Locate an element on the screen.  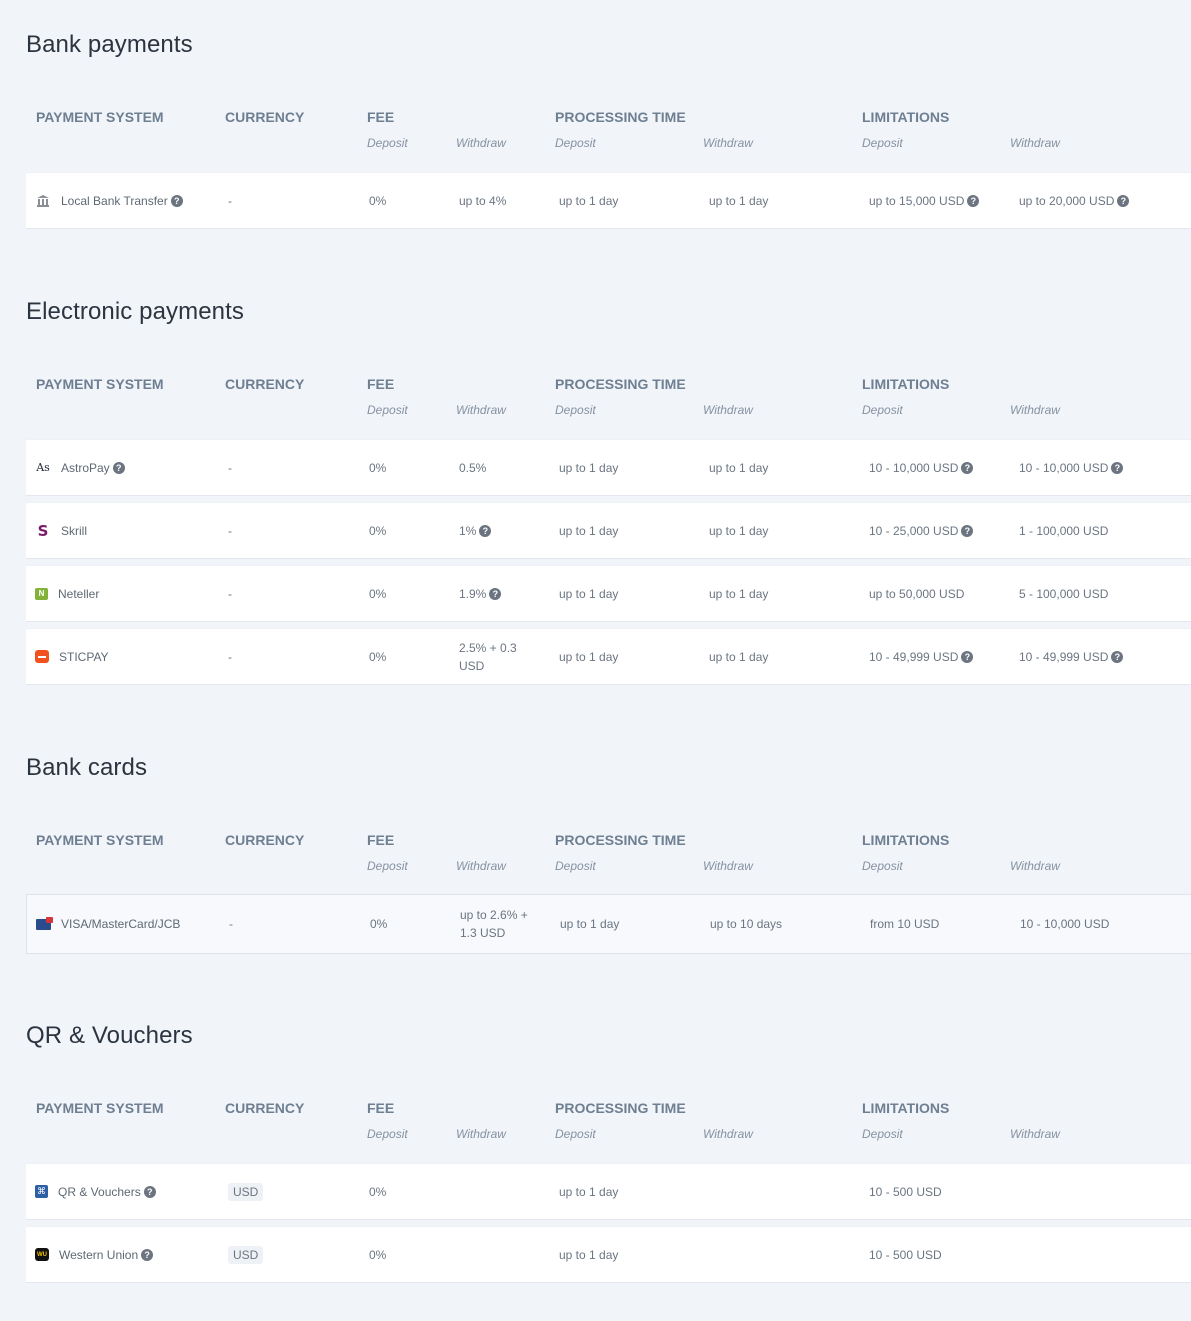
payment-system-name: VISA/MasterCard/JCB is located at coordinates (108, 923).